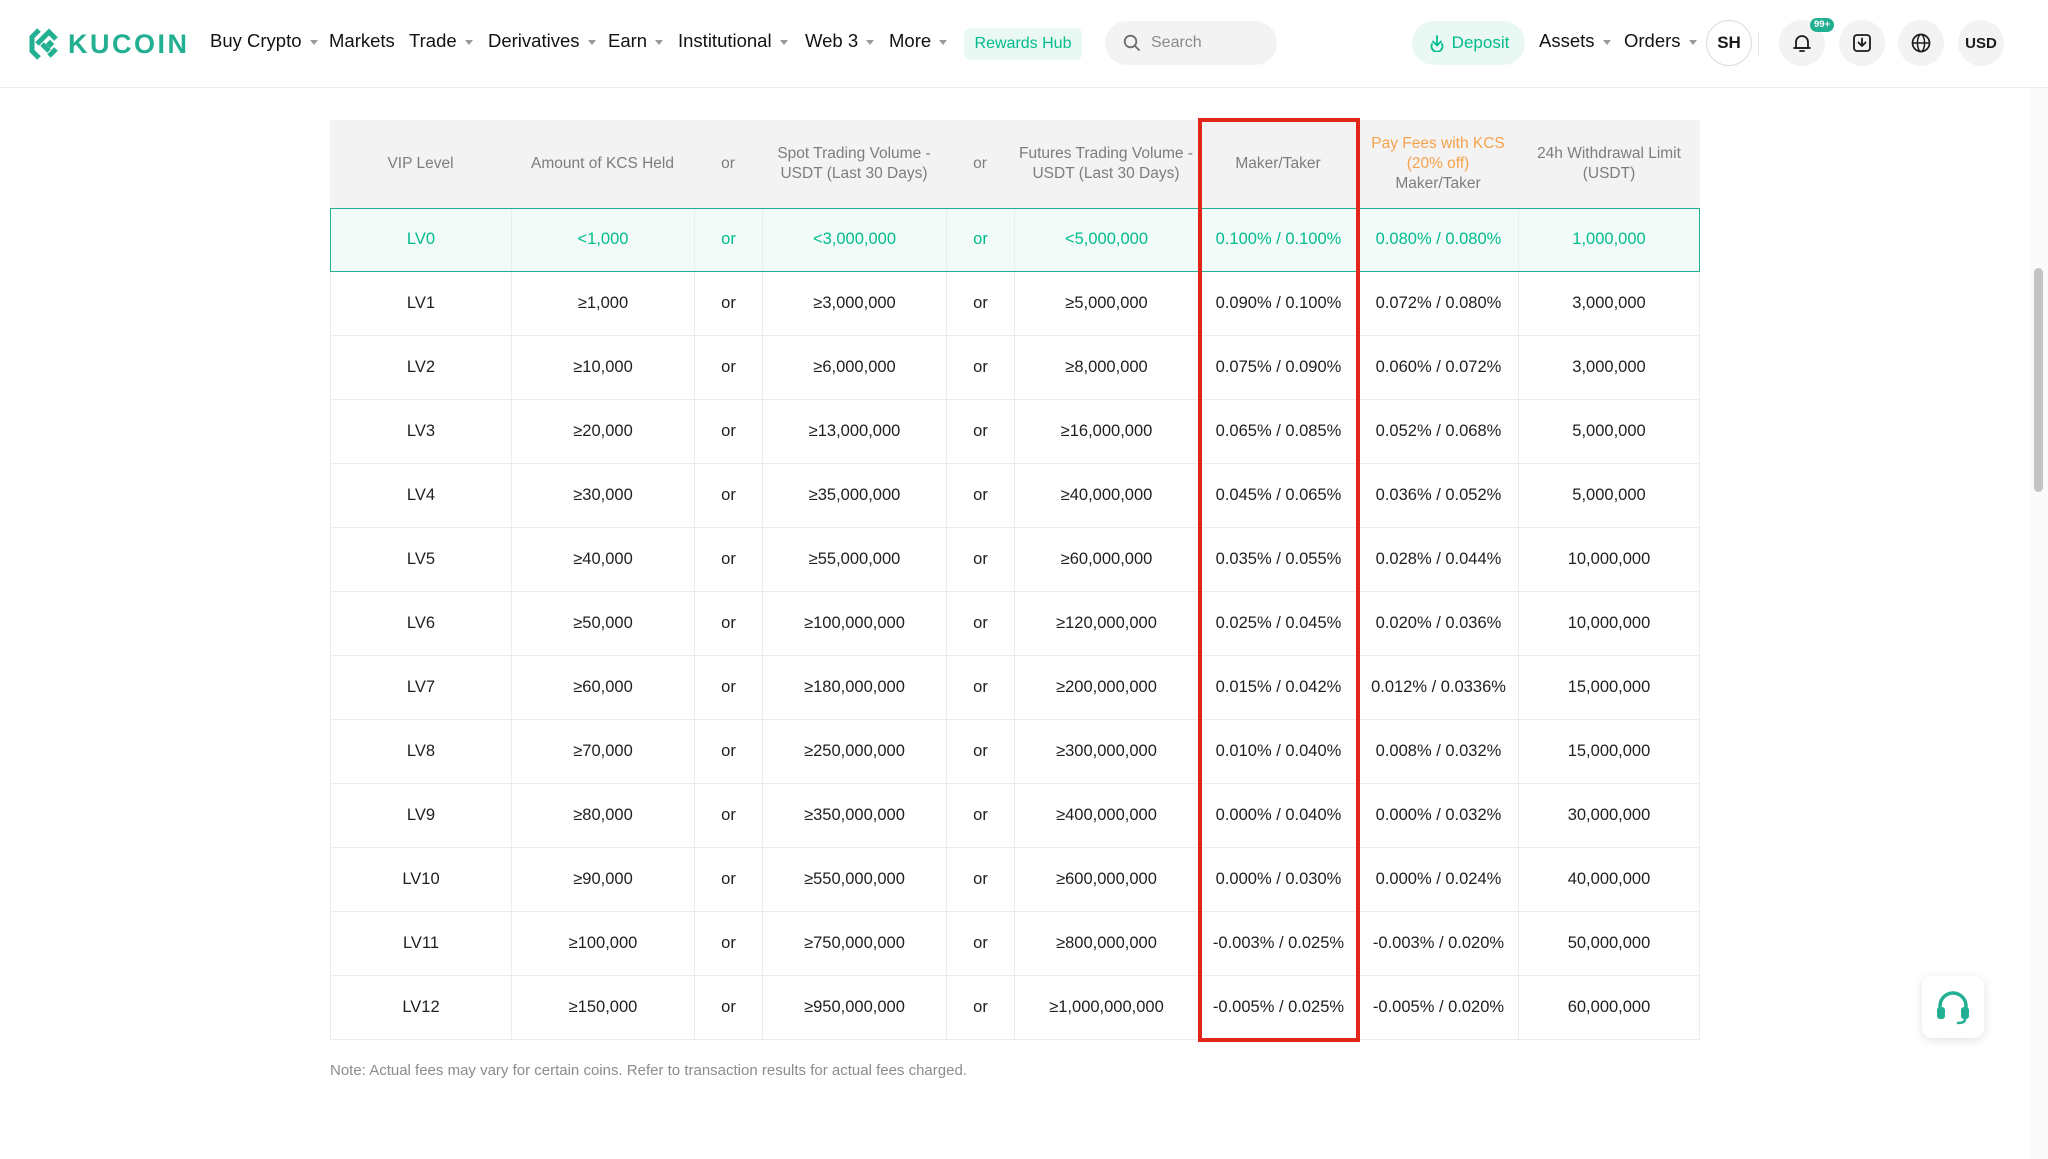  What do you see at coordinates (1106, 1007) in the screenshot?
I see `cell-futures-volume: ≥1,000,000,000` at bounding box center [1106, 1007].